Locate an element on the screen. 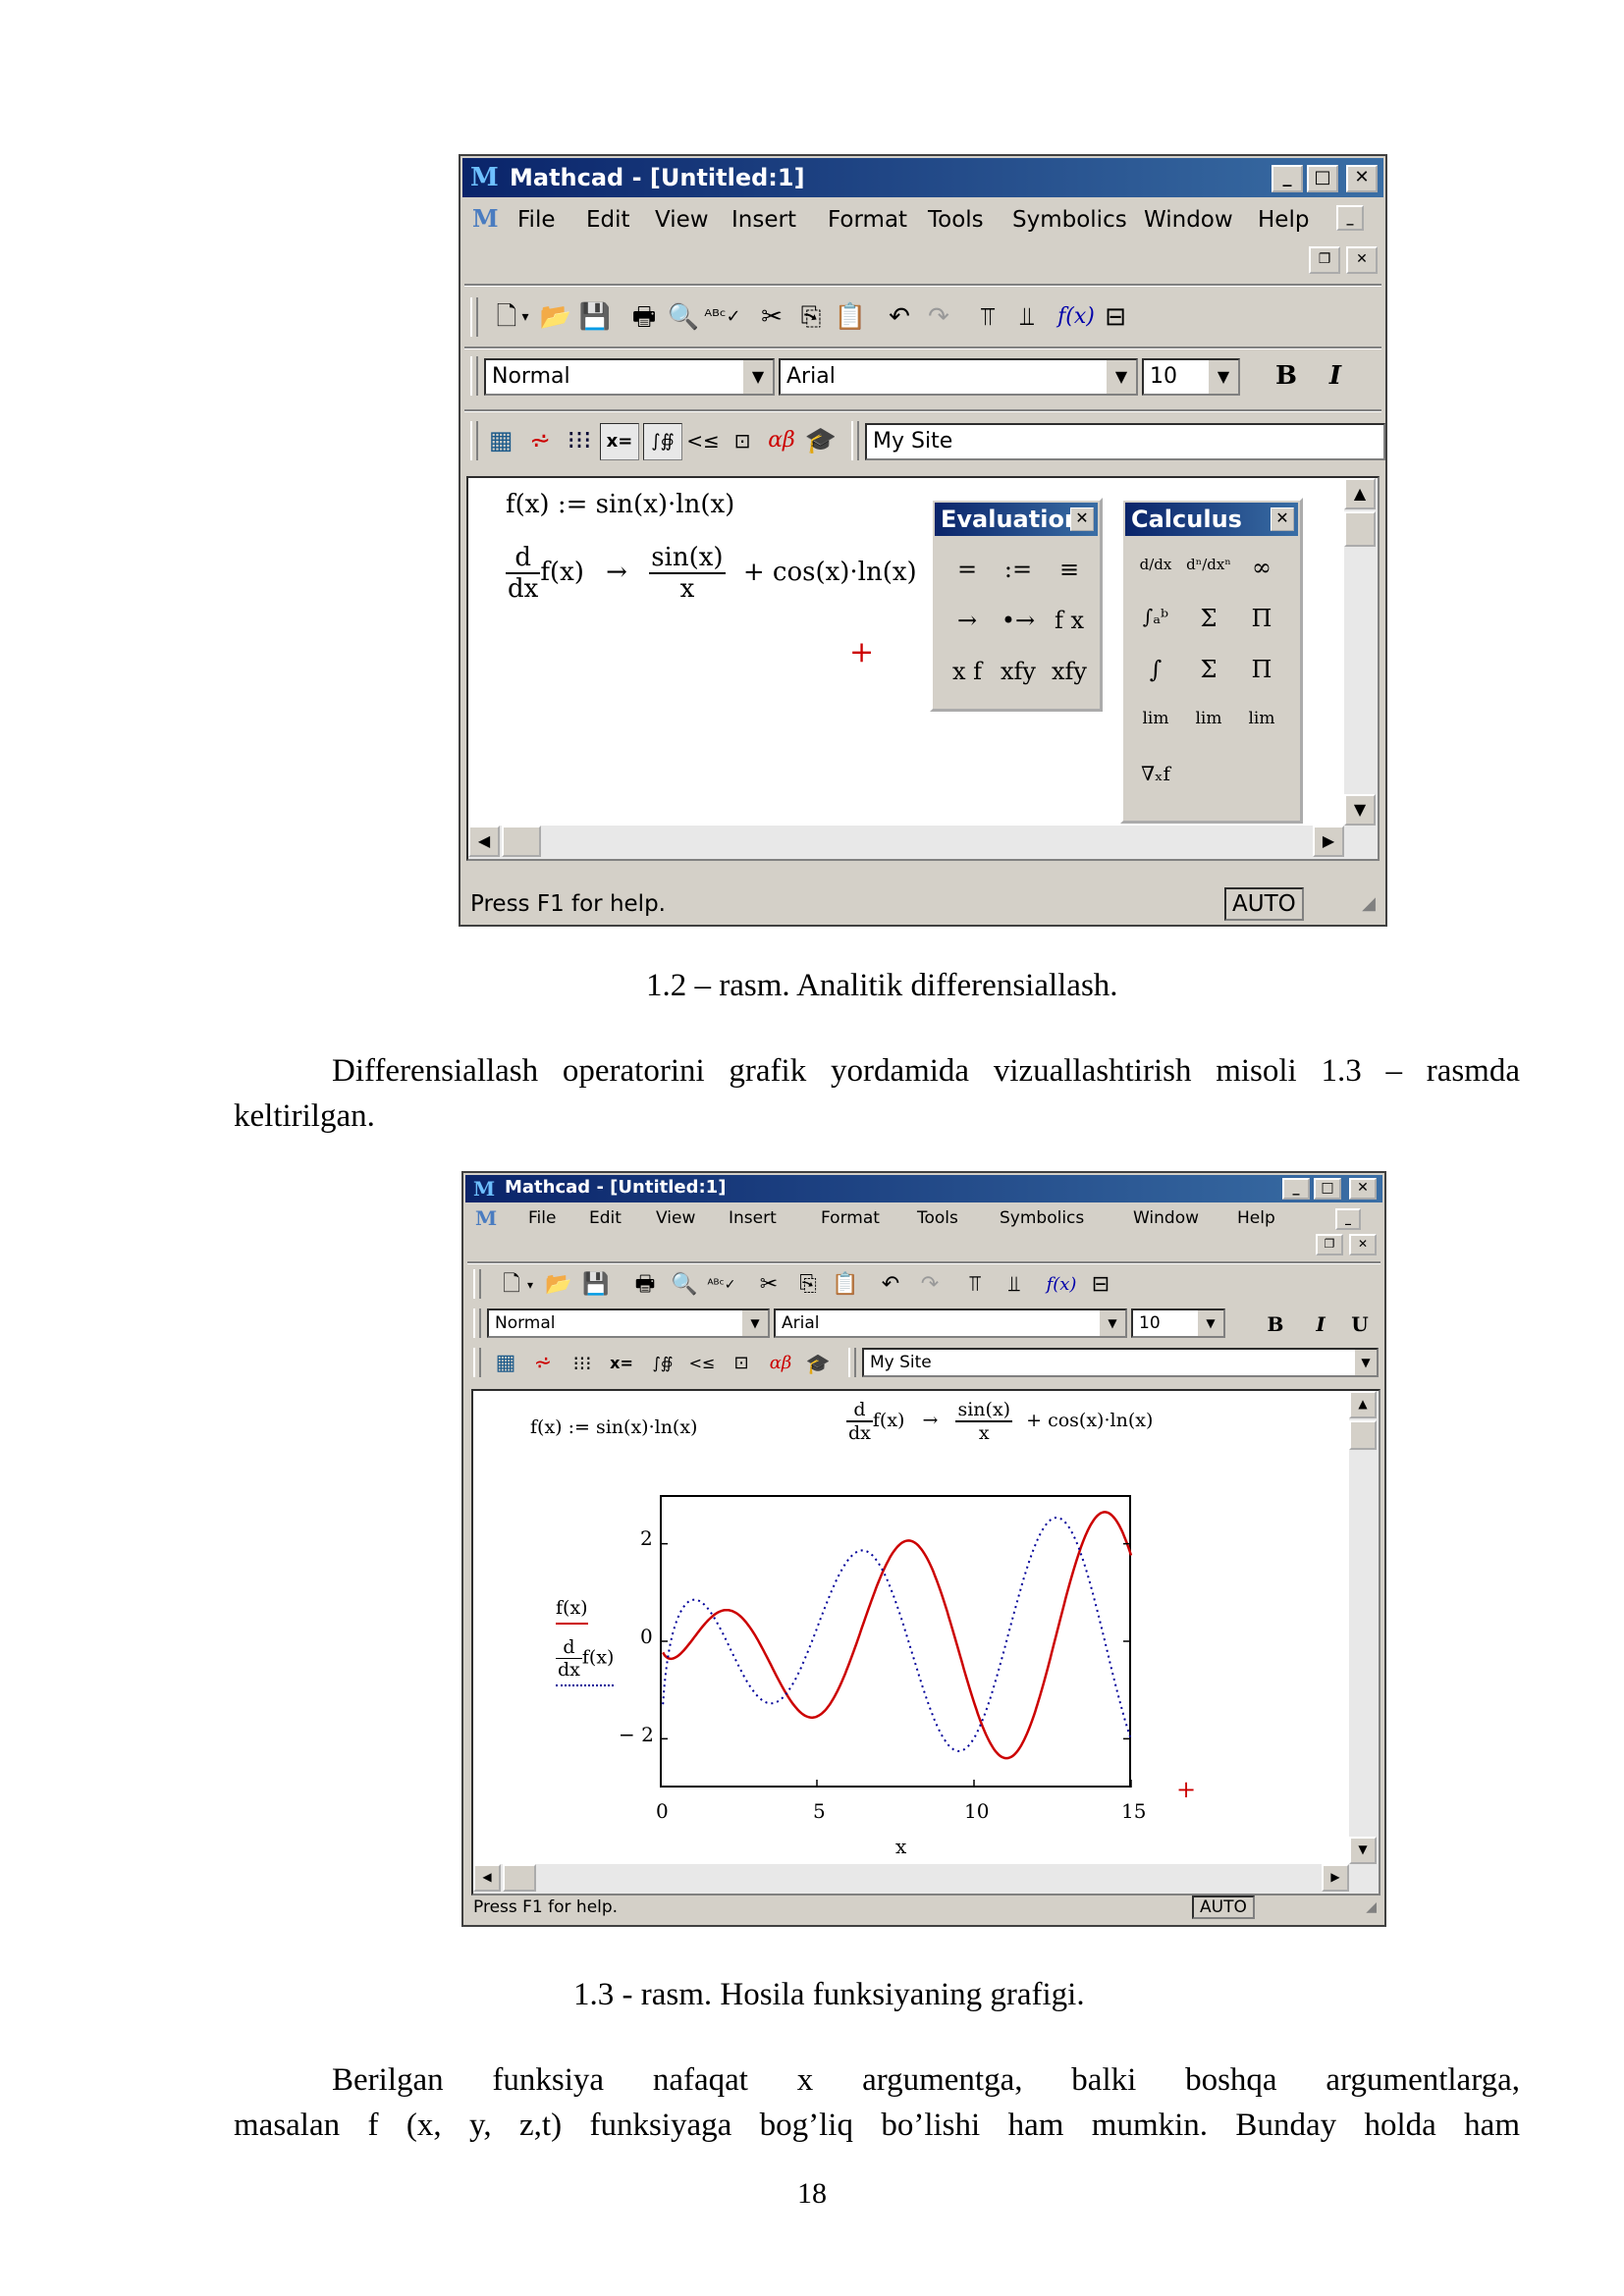  bold-button: B is located at coordinates (1286, 376).